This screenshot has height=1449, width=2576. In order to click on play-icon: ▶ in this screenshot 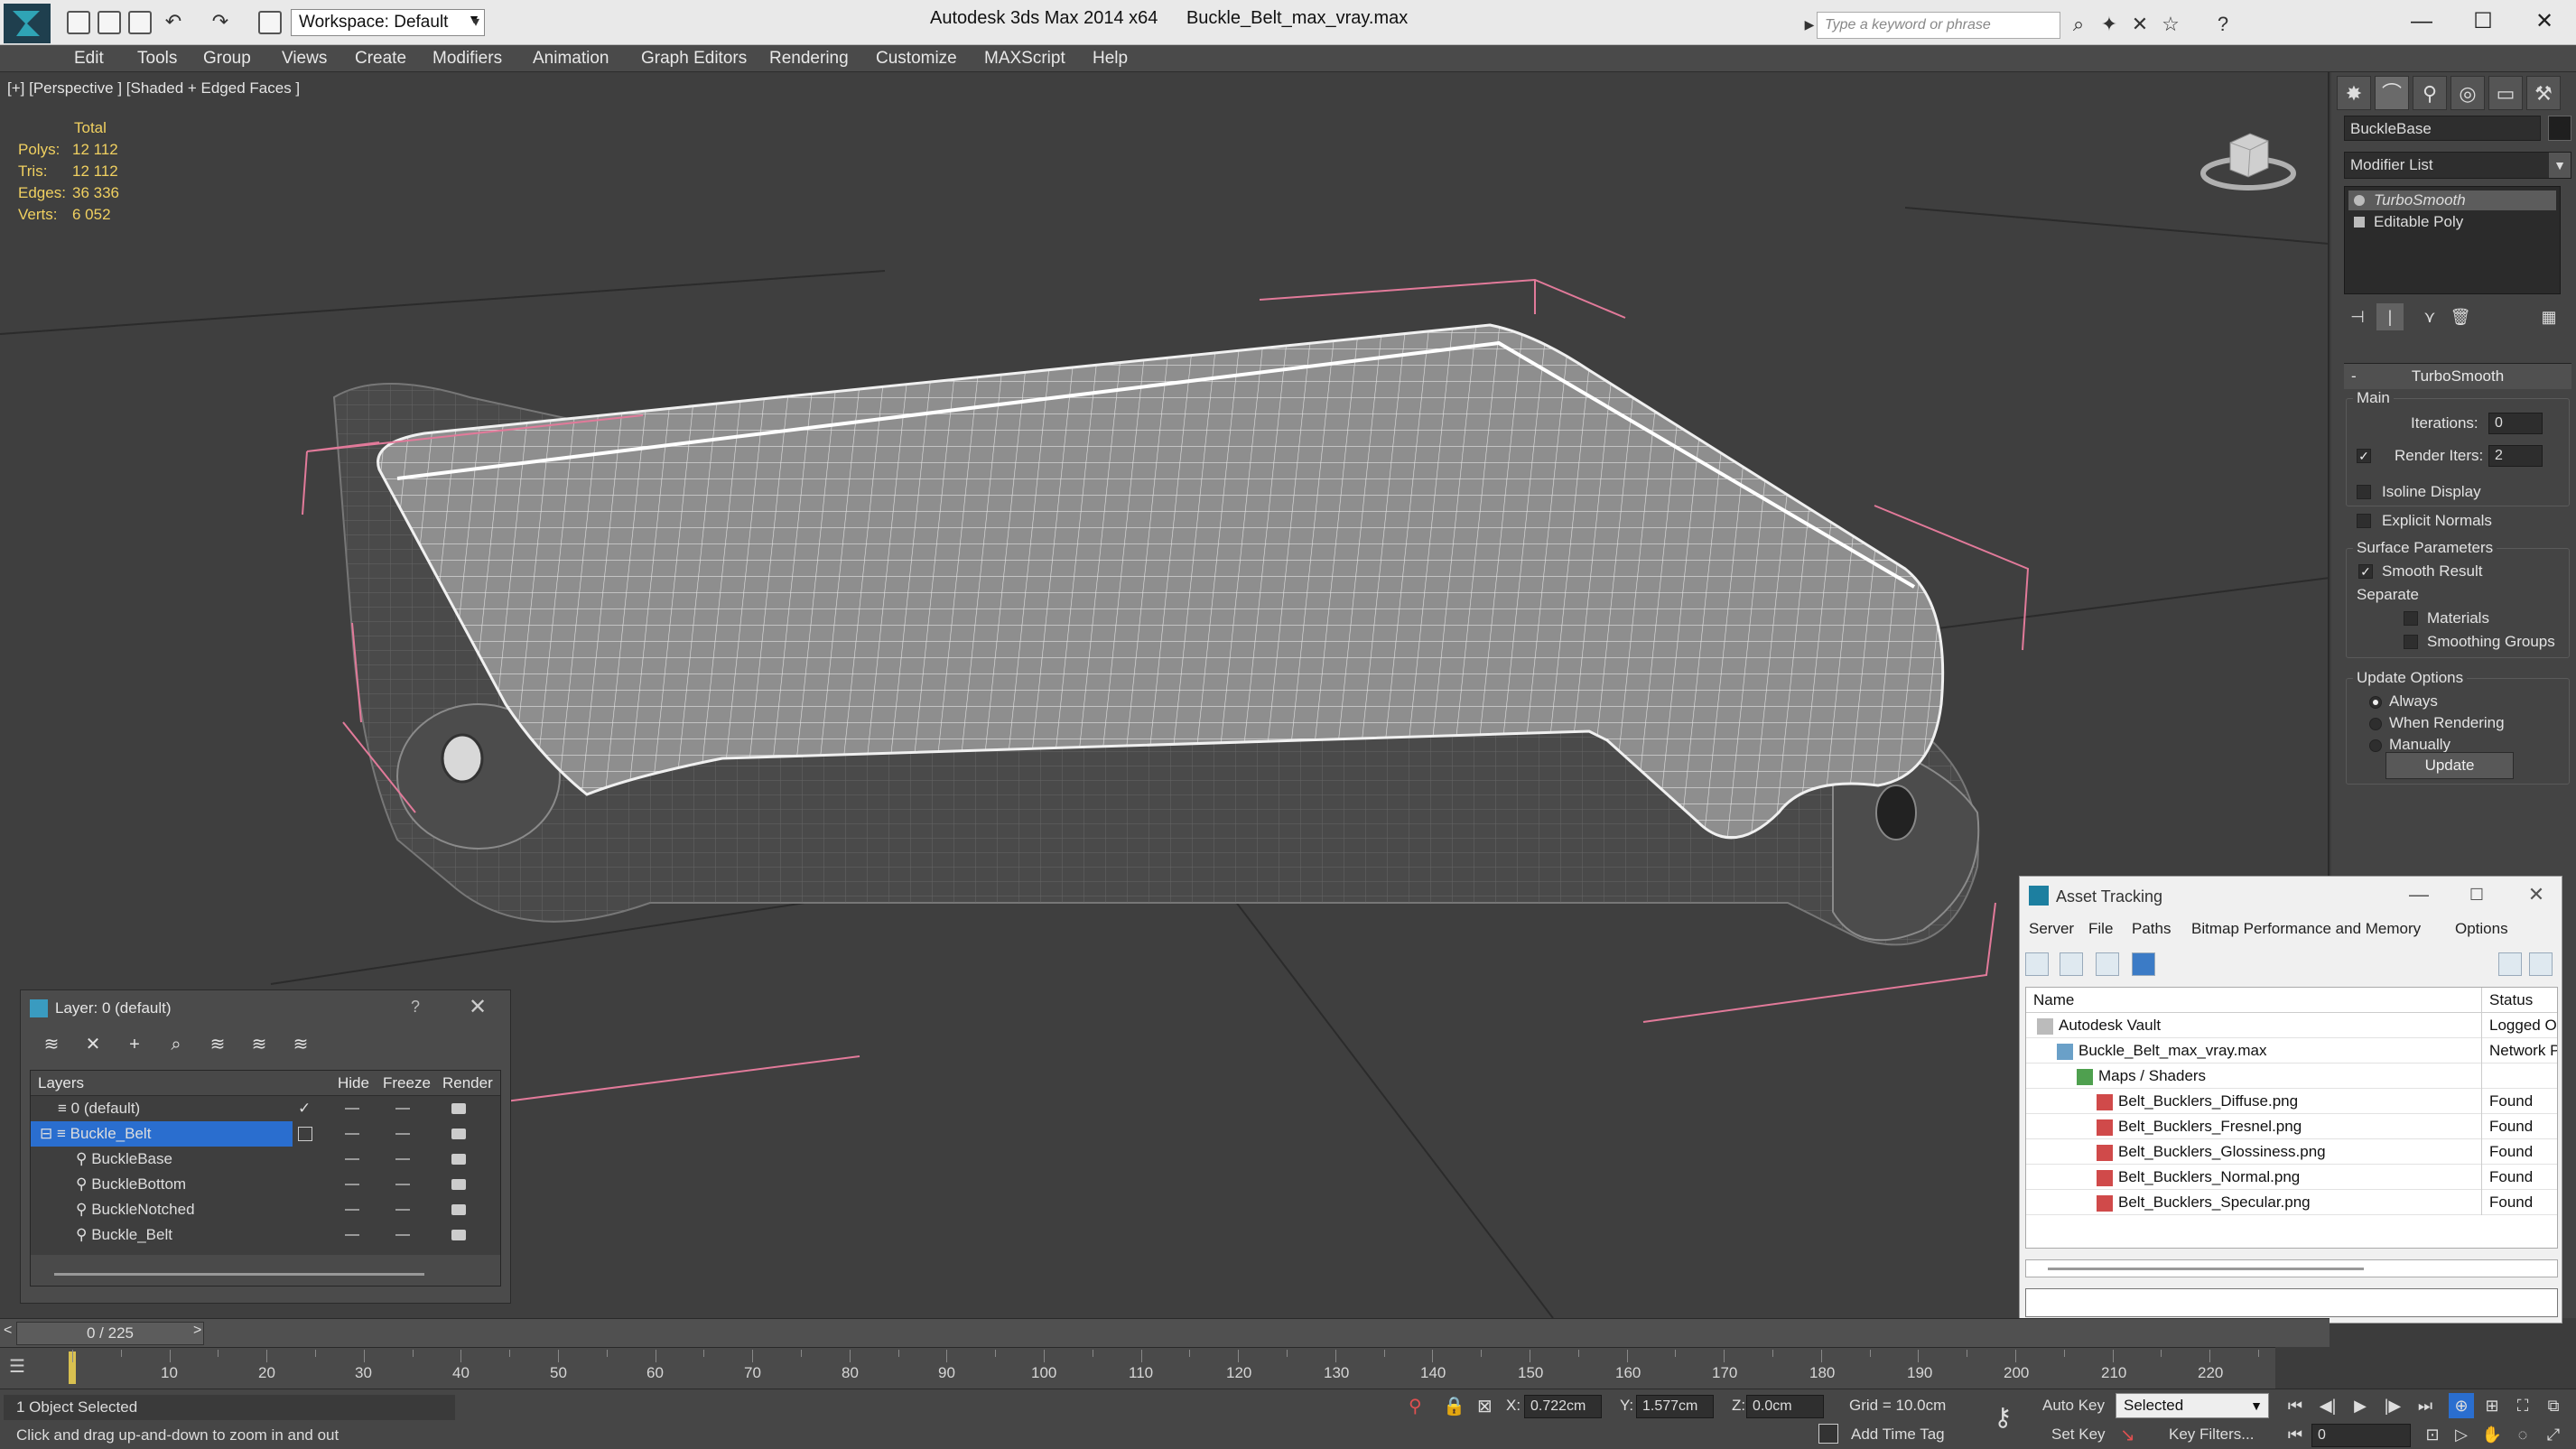, I will do `click(2360, 1405)`.